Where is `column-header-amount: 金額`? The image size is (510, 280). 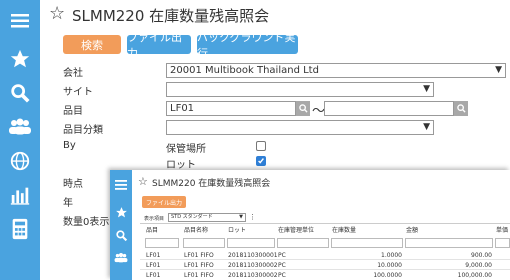
column-header-amount: 金額 is located at coordinates (412, 231).